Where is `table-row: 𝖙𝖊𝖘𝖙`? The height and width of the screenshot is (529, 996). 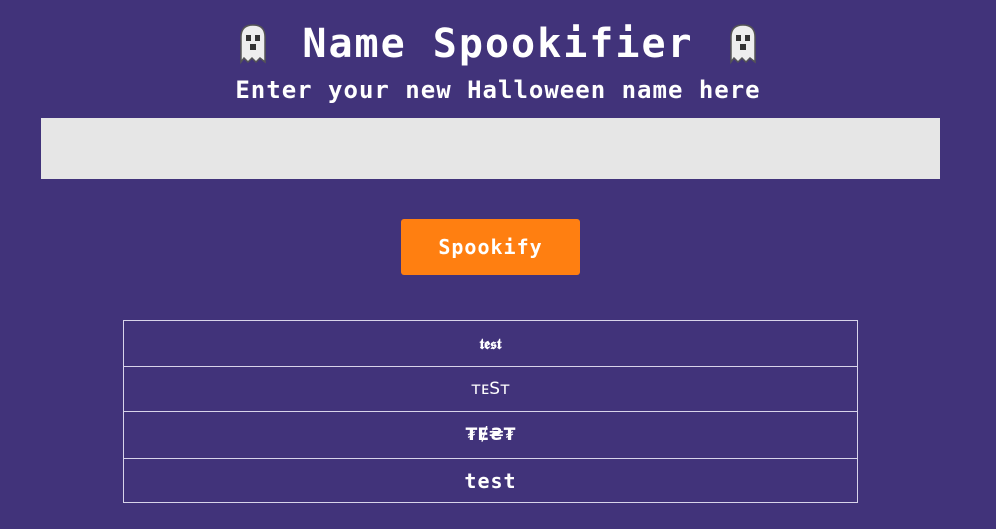 table-row: 𝖙𝖊𝖘𝖙 is located at coordinates (490, 343).